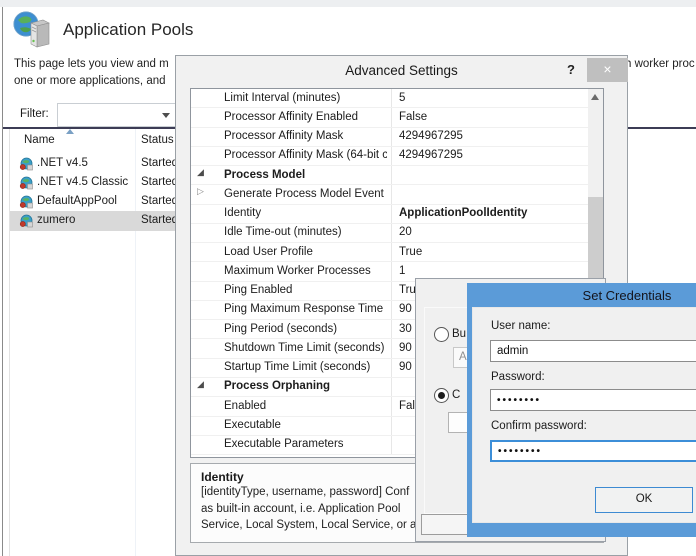 This screenshot has height=556, width=696. Describe the element at coordinates (2, 281) in the screenshot. I see `window-left-border` at that location.